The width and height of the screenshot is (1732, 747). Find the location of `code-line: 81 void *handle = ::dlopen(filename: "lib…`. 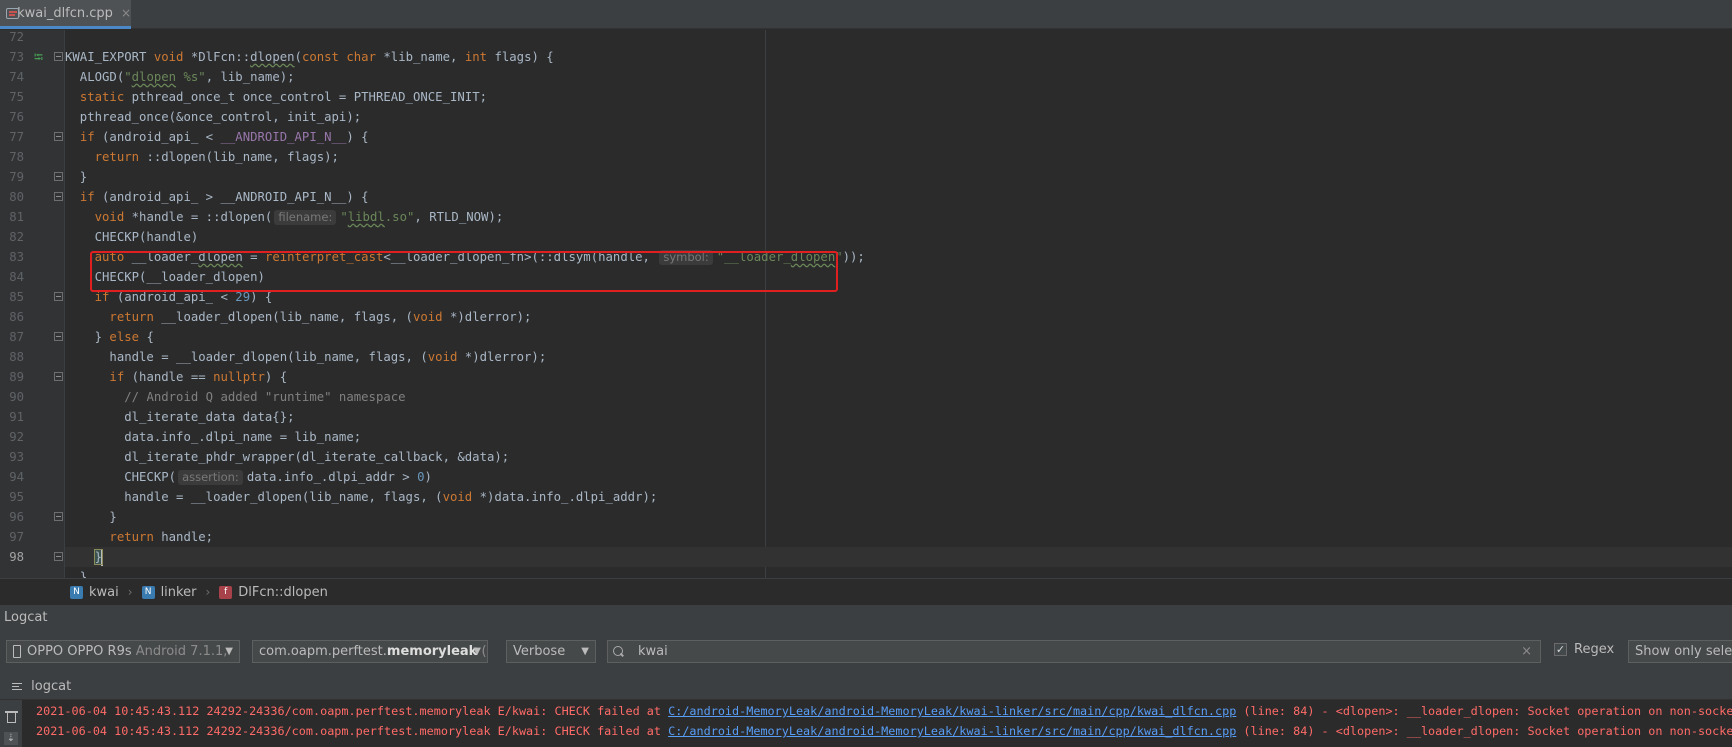

code-line: 81 void *handle = ::dlopen(filename: "lib… is located at coordinates (866, 217).